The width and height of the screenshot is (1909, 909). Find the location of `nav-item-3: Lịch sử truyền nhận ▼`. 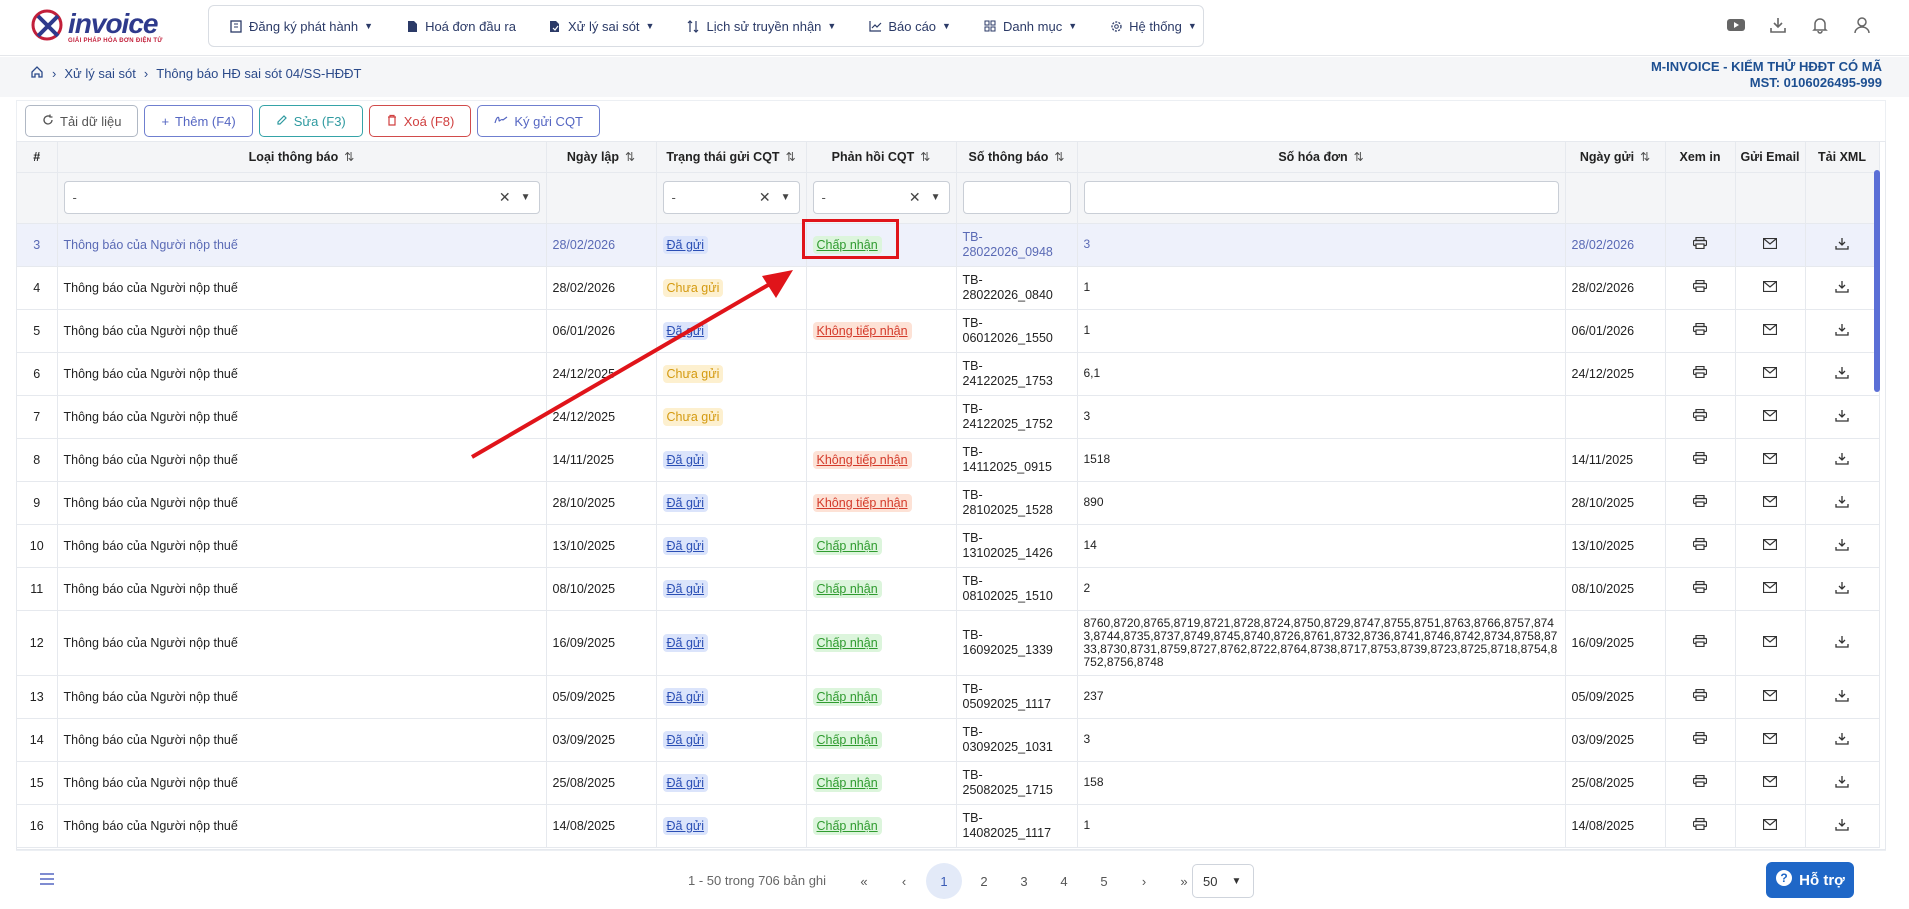

nav-item-3: Lịch sử truyền nhận ▼ is located at coordinates (761, 26).